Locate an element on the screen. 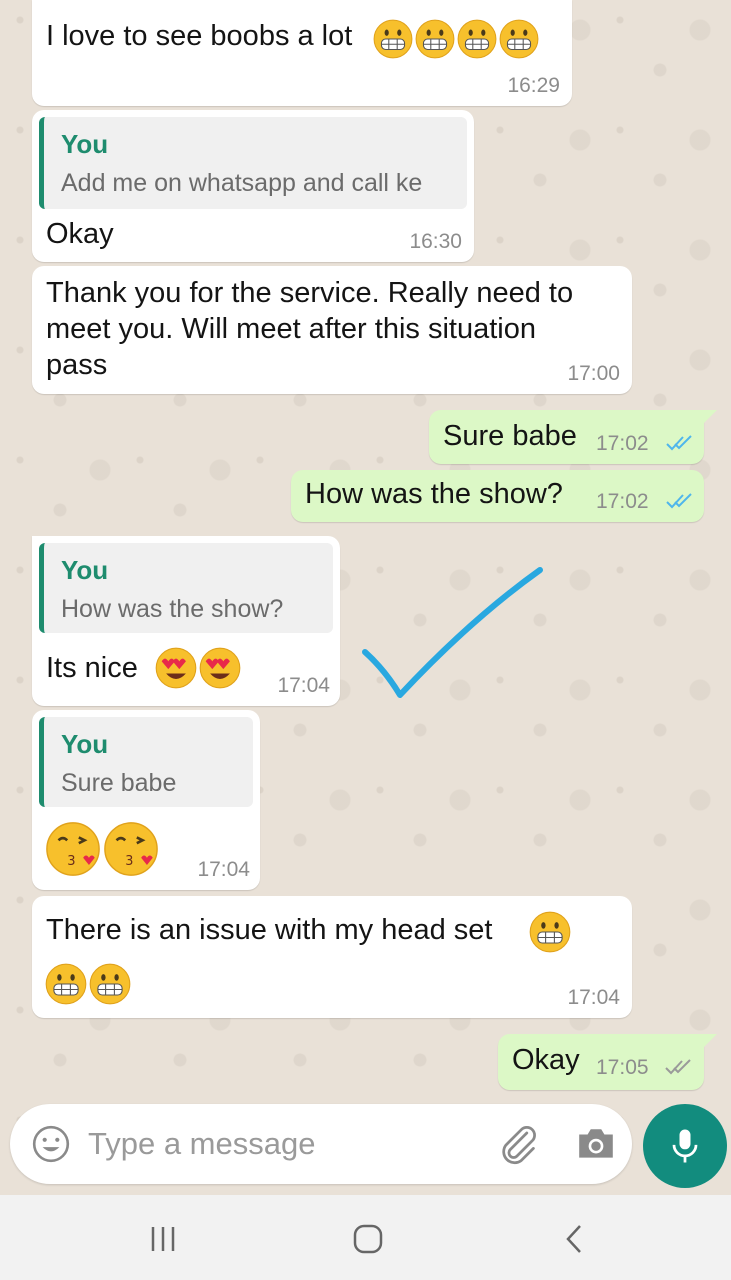  message-time: 17:00 is located at coordinates (593, 373).